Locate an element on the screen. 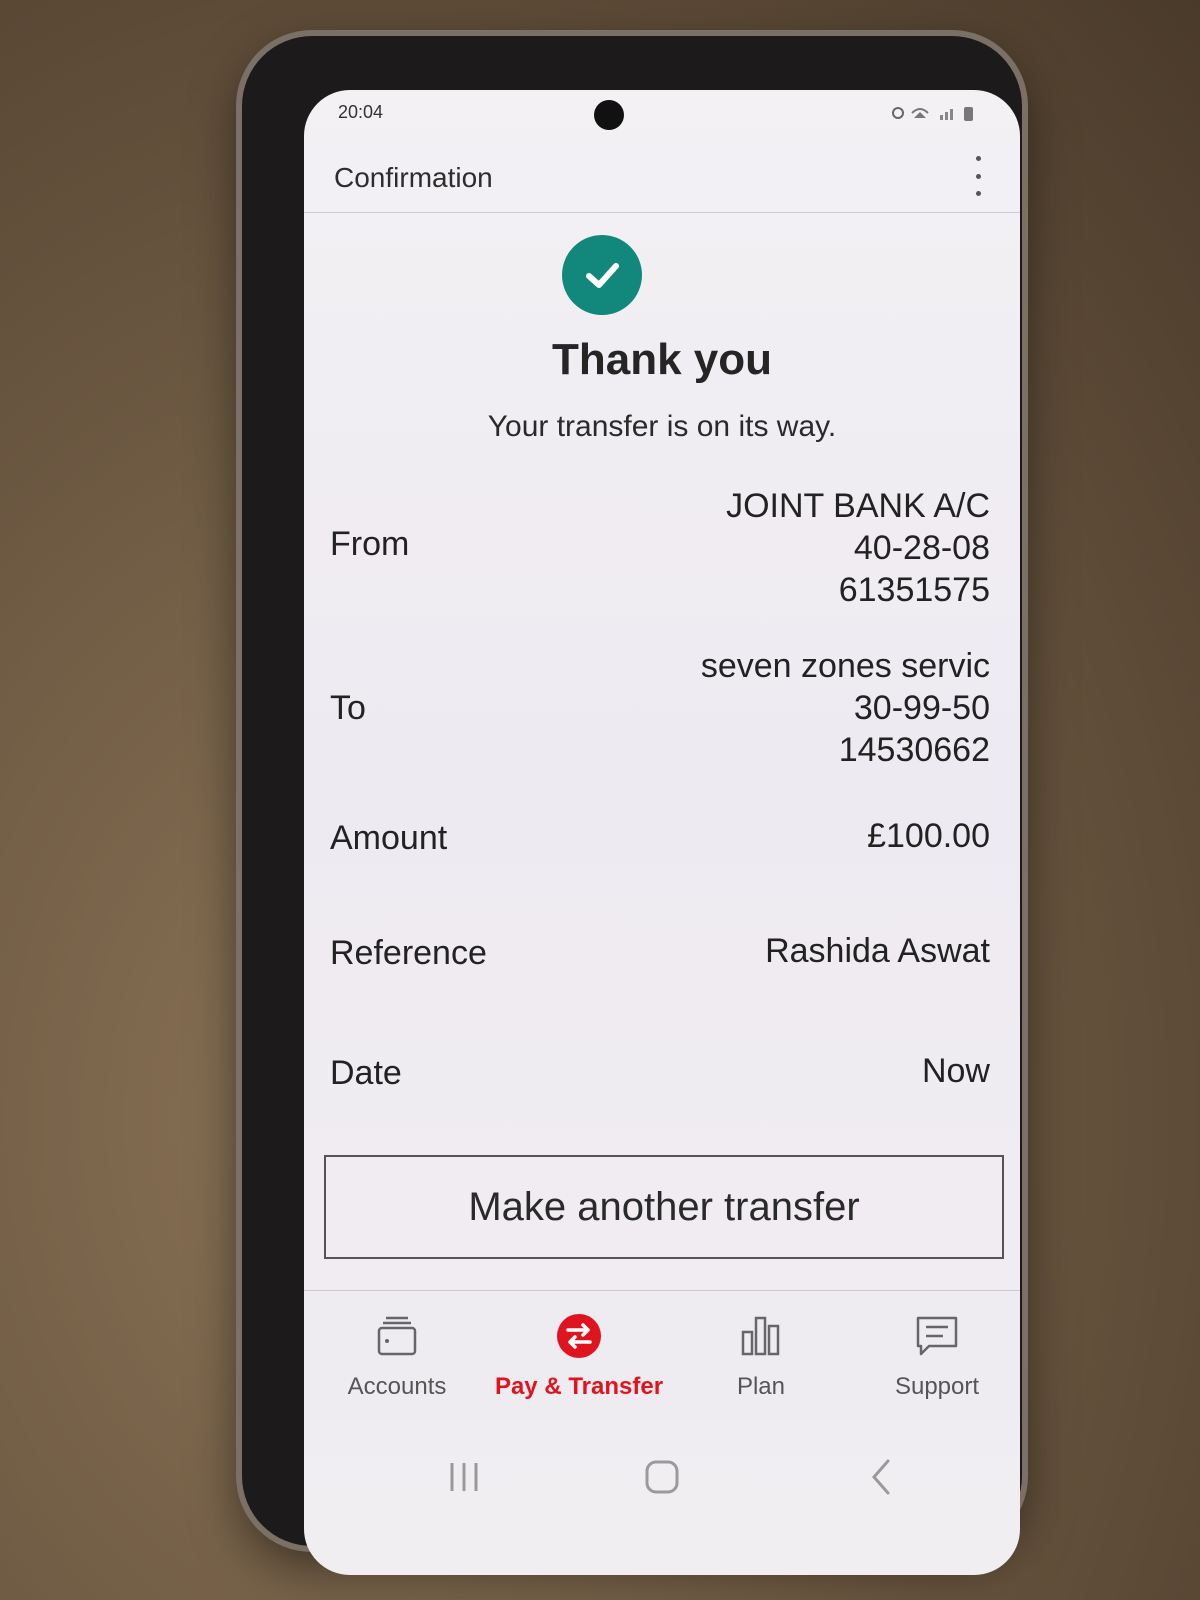 Image resolution: width=1200 pixels, height=1600 pixels. success-check-icon is located at coordinates (602, 275).